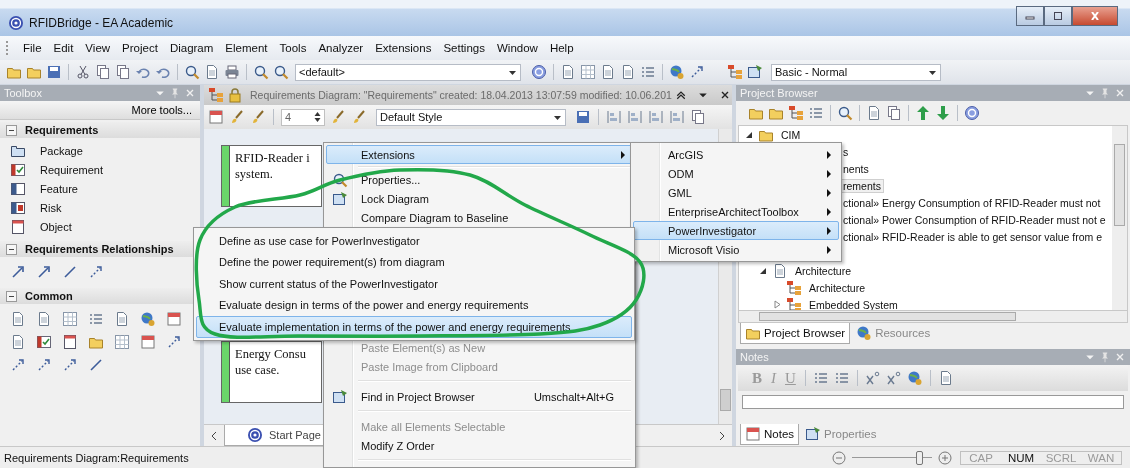 This screenshot has height=468, width=1130. I want to click on tree-item: CIM, so click(791, 134).